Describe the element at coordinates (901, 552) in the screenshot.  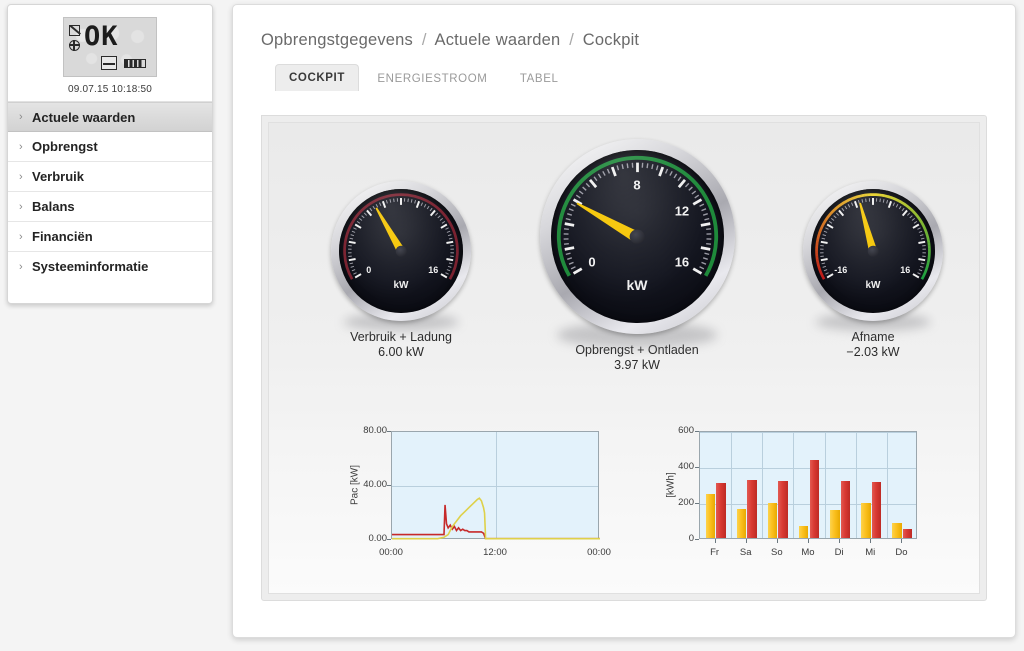
I see `x-tick-label: Do` at that location.